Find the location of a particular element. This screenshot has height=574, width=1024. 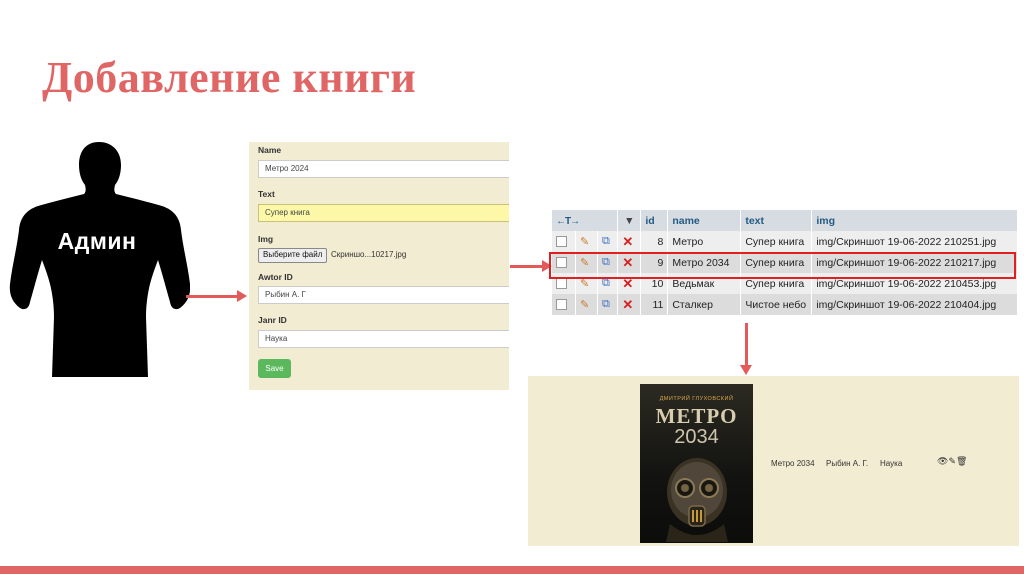

admin-silhouette-icon is located at coordinates (99, 259).